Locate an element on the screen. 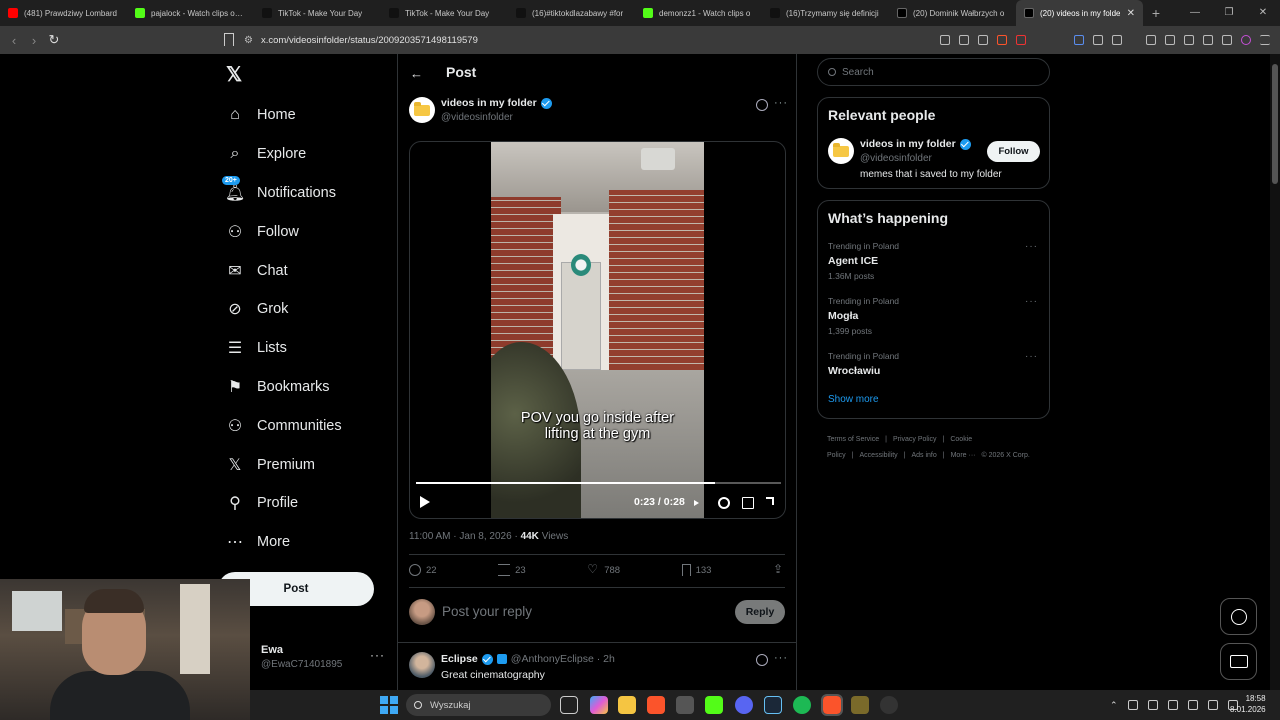  page-scrollbar is located at coordinates (1275, 372).